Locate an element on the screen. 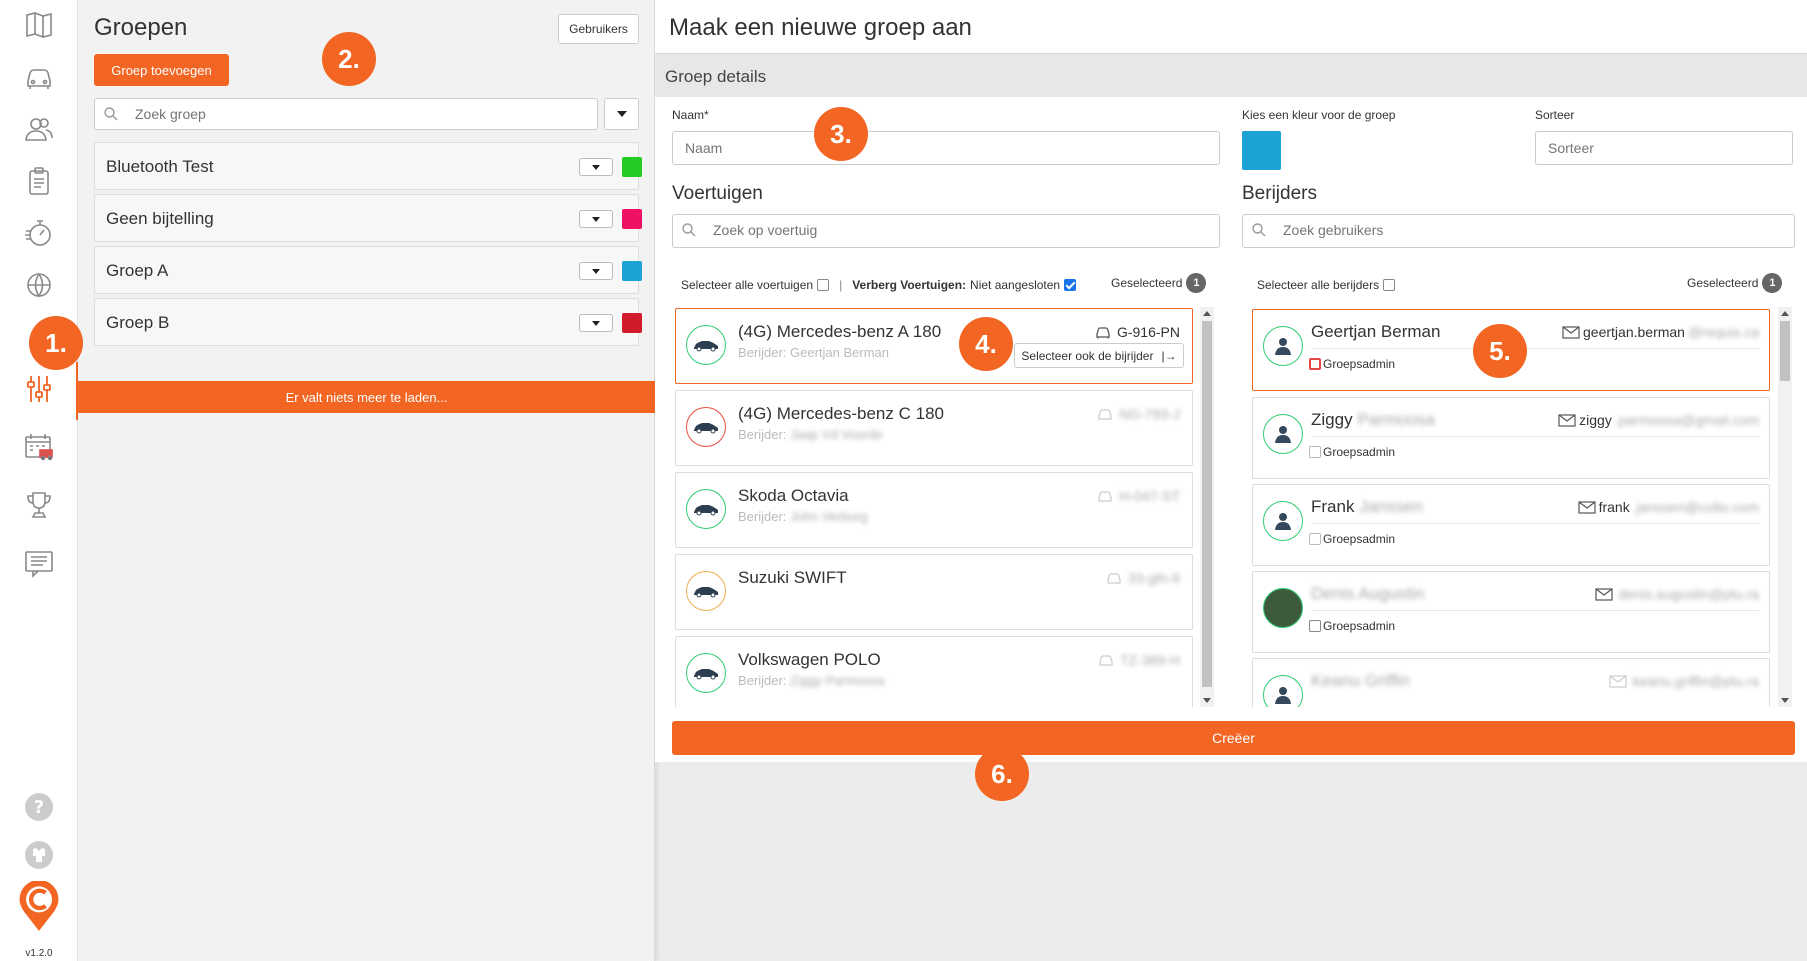  settings-icon is located at coordinates (39, 855).